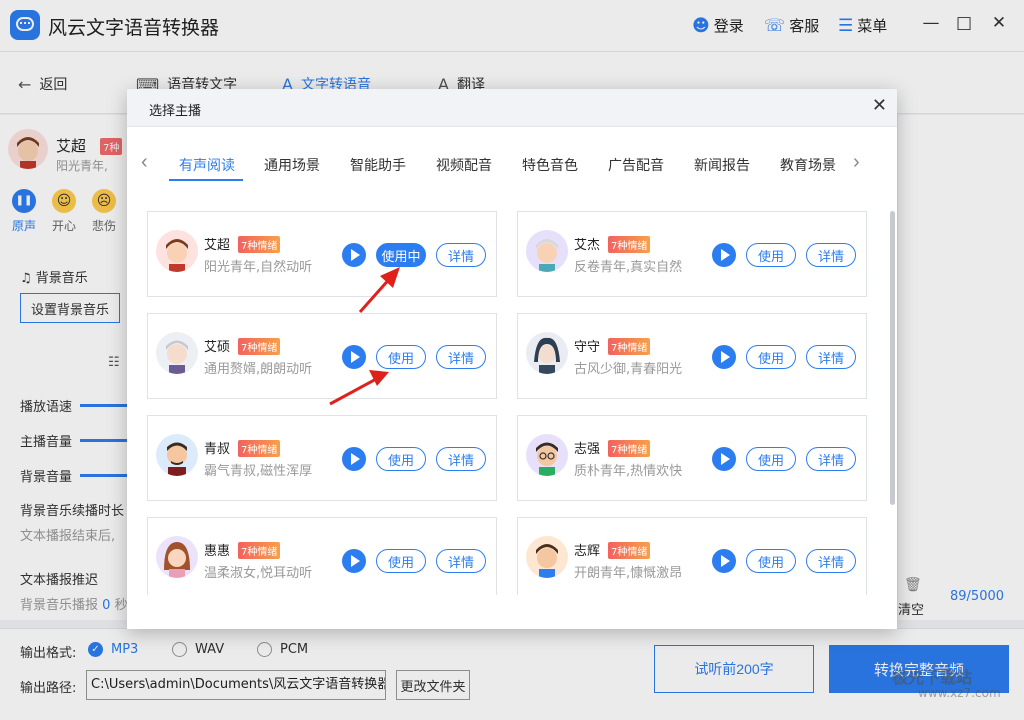  What do you see at coordinates (378, 165) in the screenshot?
I see `tab-assistant: 智能助手` at bounding box center [378, 165].